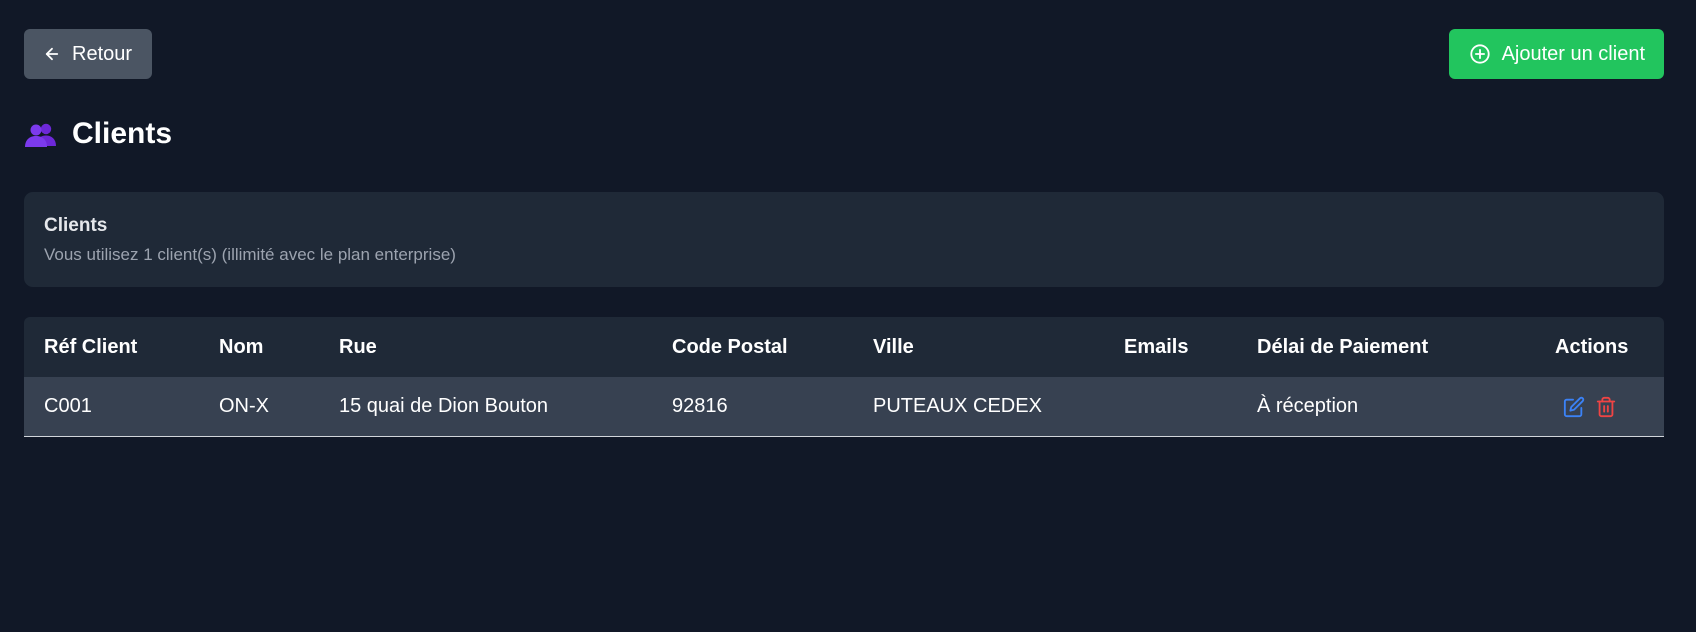 Image resolution: width=1696 pixels, height=632 pixels. What do you see at coordinates (1308, 406) in the screenshot?
I see `cell-delai: À réception` at bounding box center [1308, 406].